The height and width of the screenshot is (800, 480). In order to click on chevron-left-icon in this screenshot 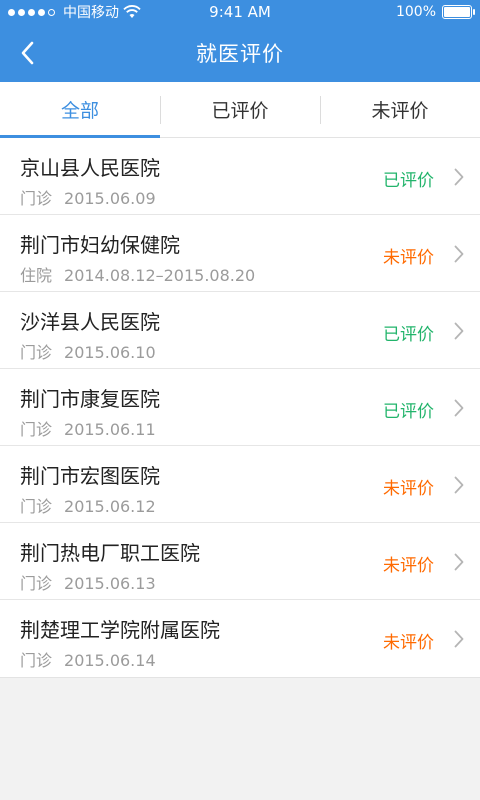, I will do `click(27, 53)`.